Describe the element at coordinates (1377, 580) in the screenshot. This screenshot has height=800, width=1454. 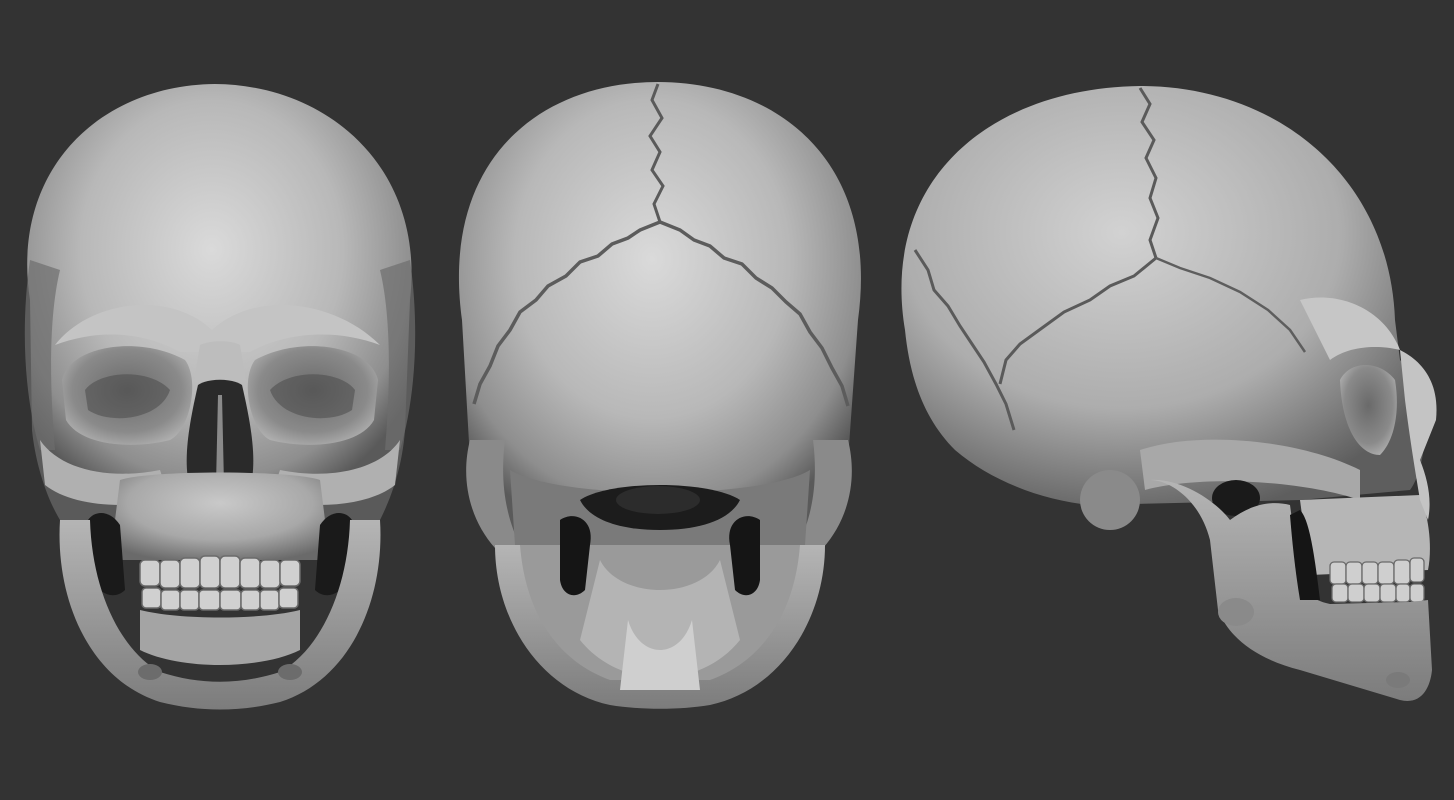
I see `side-teeth` at that location.